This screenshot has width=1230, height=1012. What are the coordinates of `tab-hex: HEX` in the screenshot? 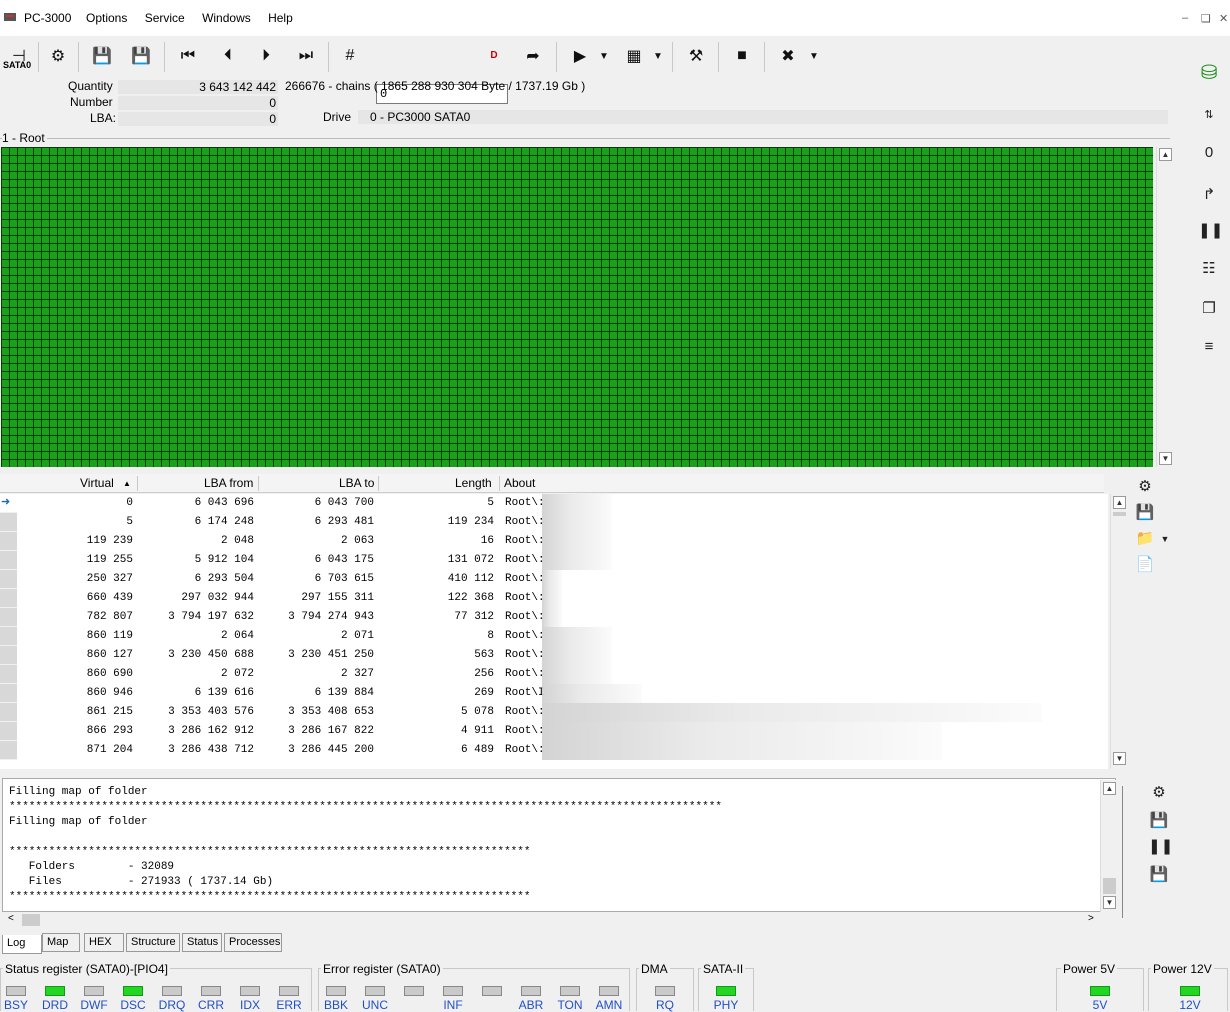 It's located at (104, 942).